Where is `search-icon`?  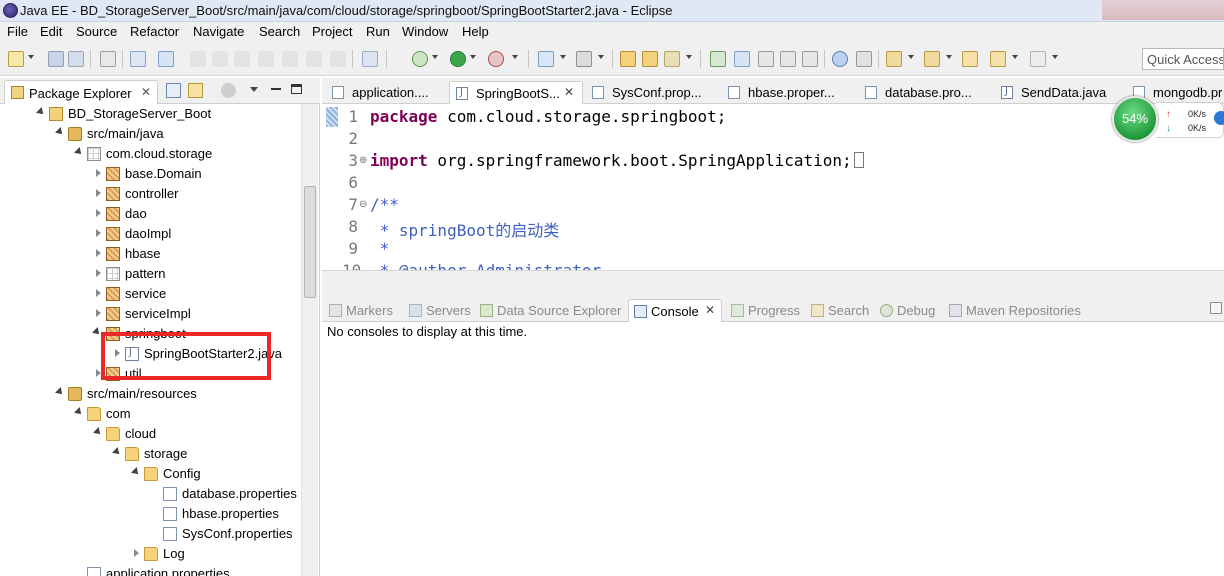 search-icon is located at coordinates (672, 59).